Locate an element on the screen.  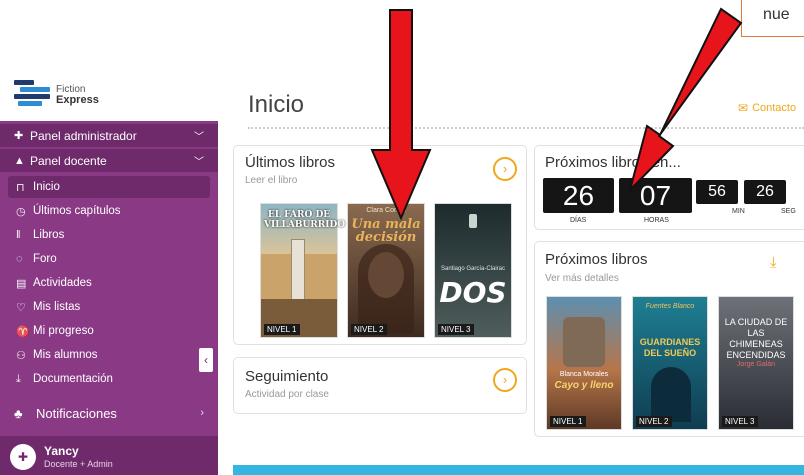
bottom-bar is located at coordinates (518, 470).